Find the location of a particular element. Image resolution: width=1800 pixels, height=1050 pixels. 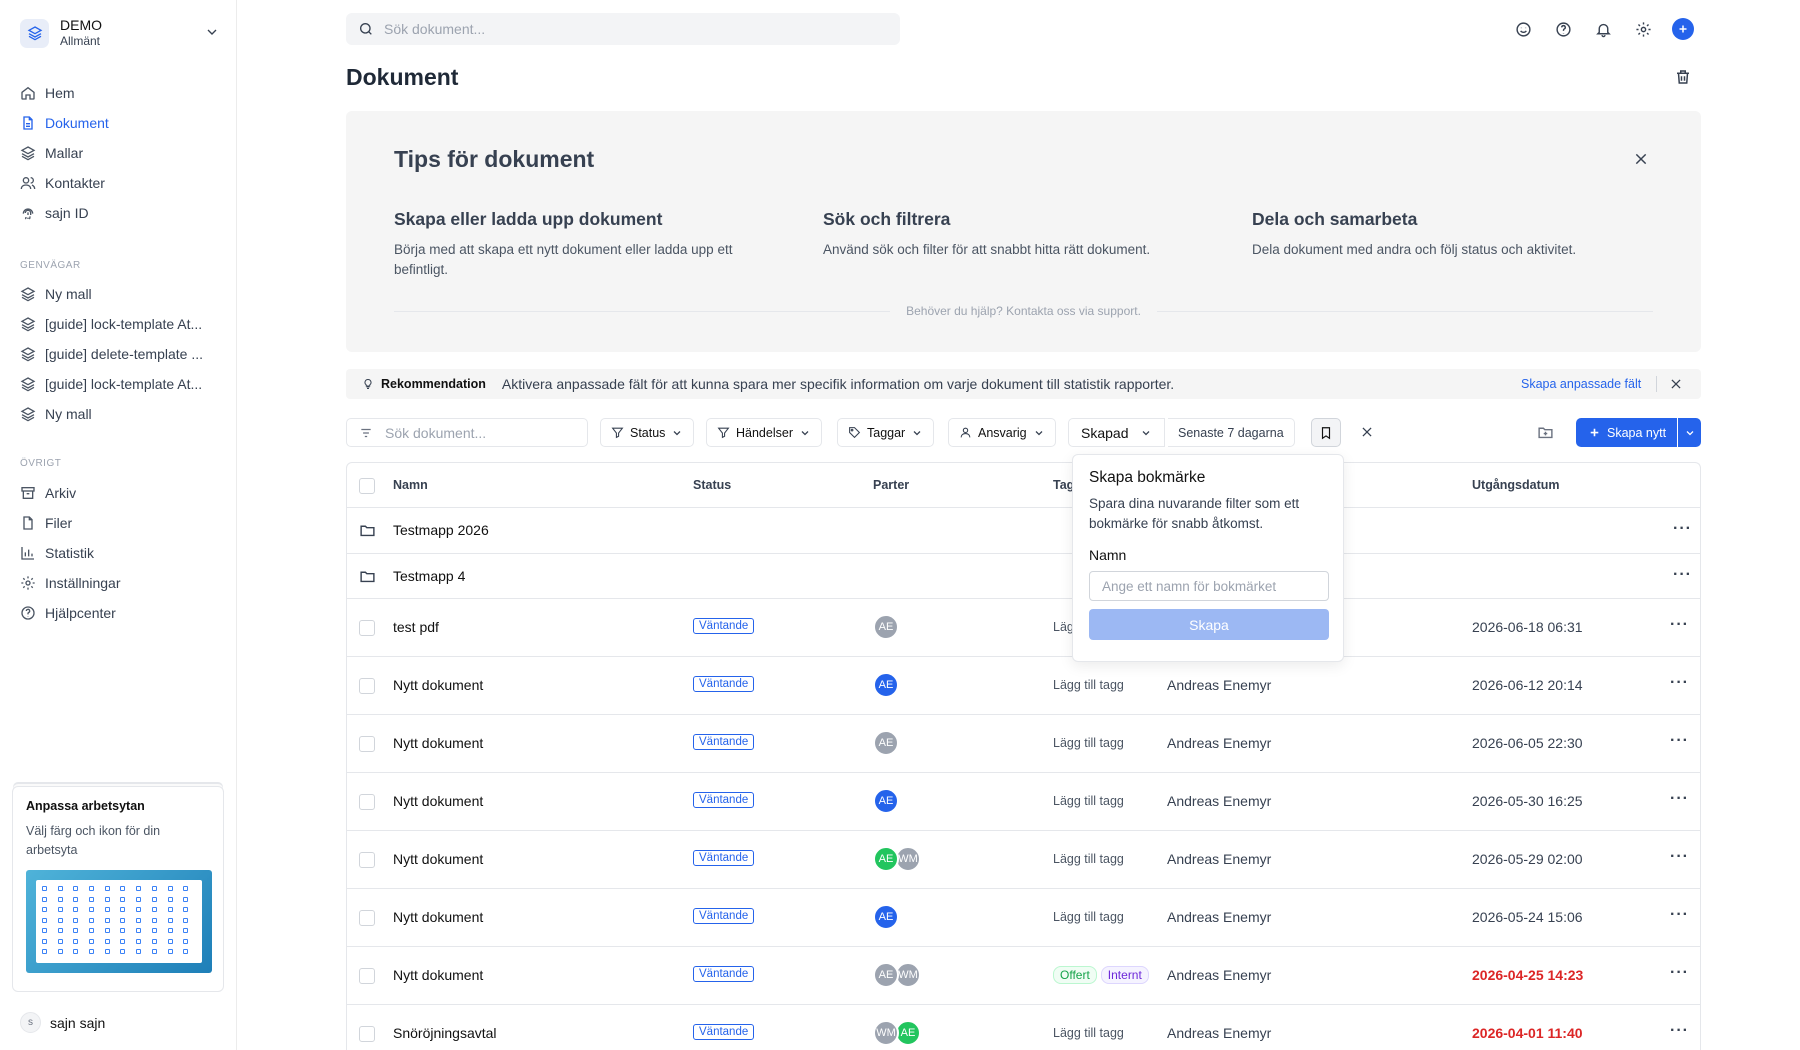

workspace-switcher: DEMO Allmänt is located at coordinates (120, 33).